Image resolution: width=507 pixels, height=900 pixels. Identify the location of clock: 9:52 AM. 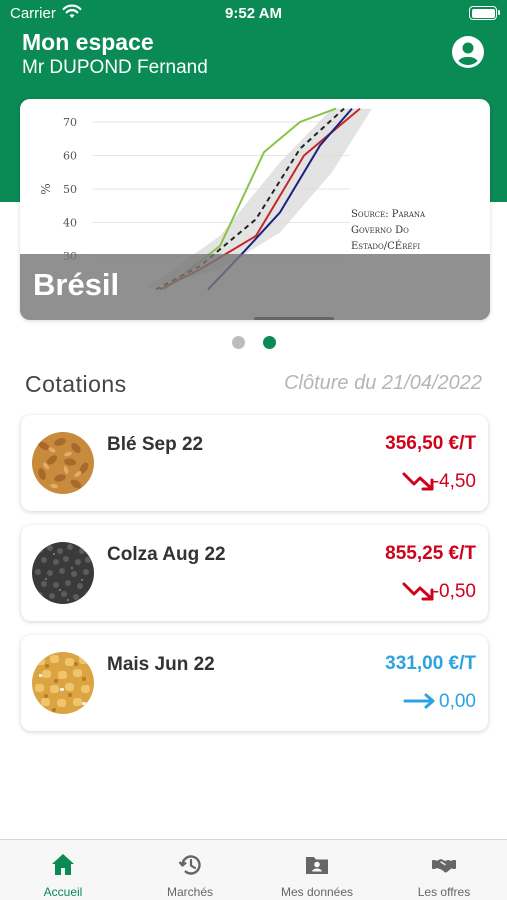
(253, 13).